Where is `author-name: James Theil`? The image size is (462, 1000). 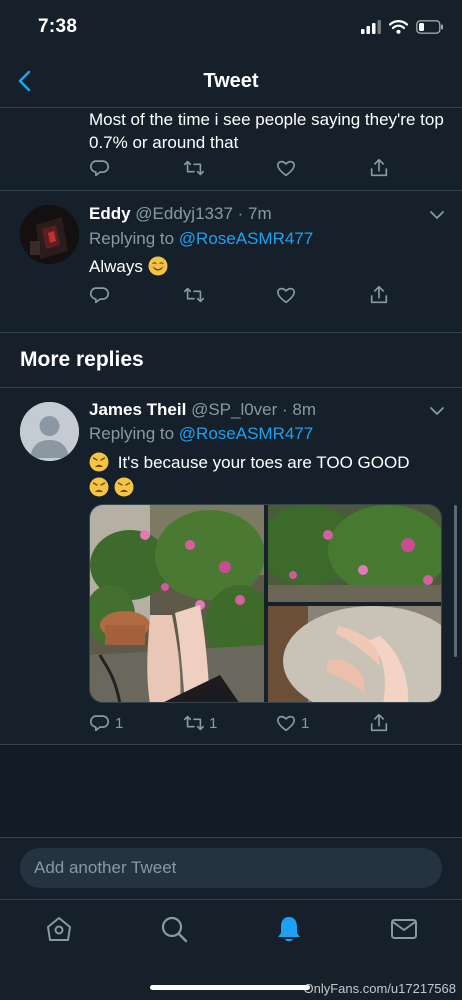
author-name: James Theil is located at coordinates (137, 409).